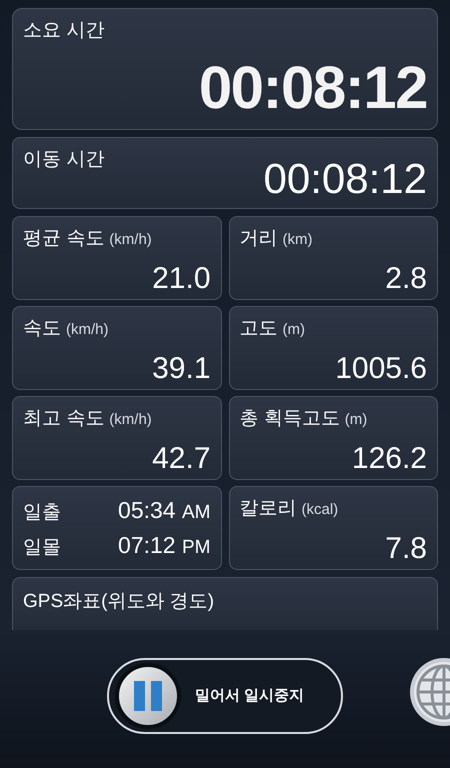 This screenshot has height=768, width=450. What do you see at coordinates (63, 160) in the screenshot?
I see `card-label: 이동 시간` at bounding box center [63, 160].